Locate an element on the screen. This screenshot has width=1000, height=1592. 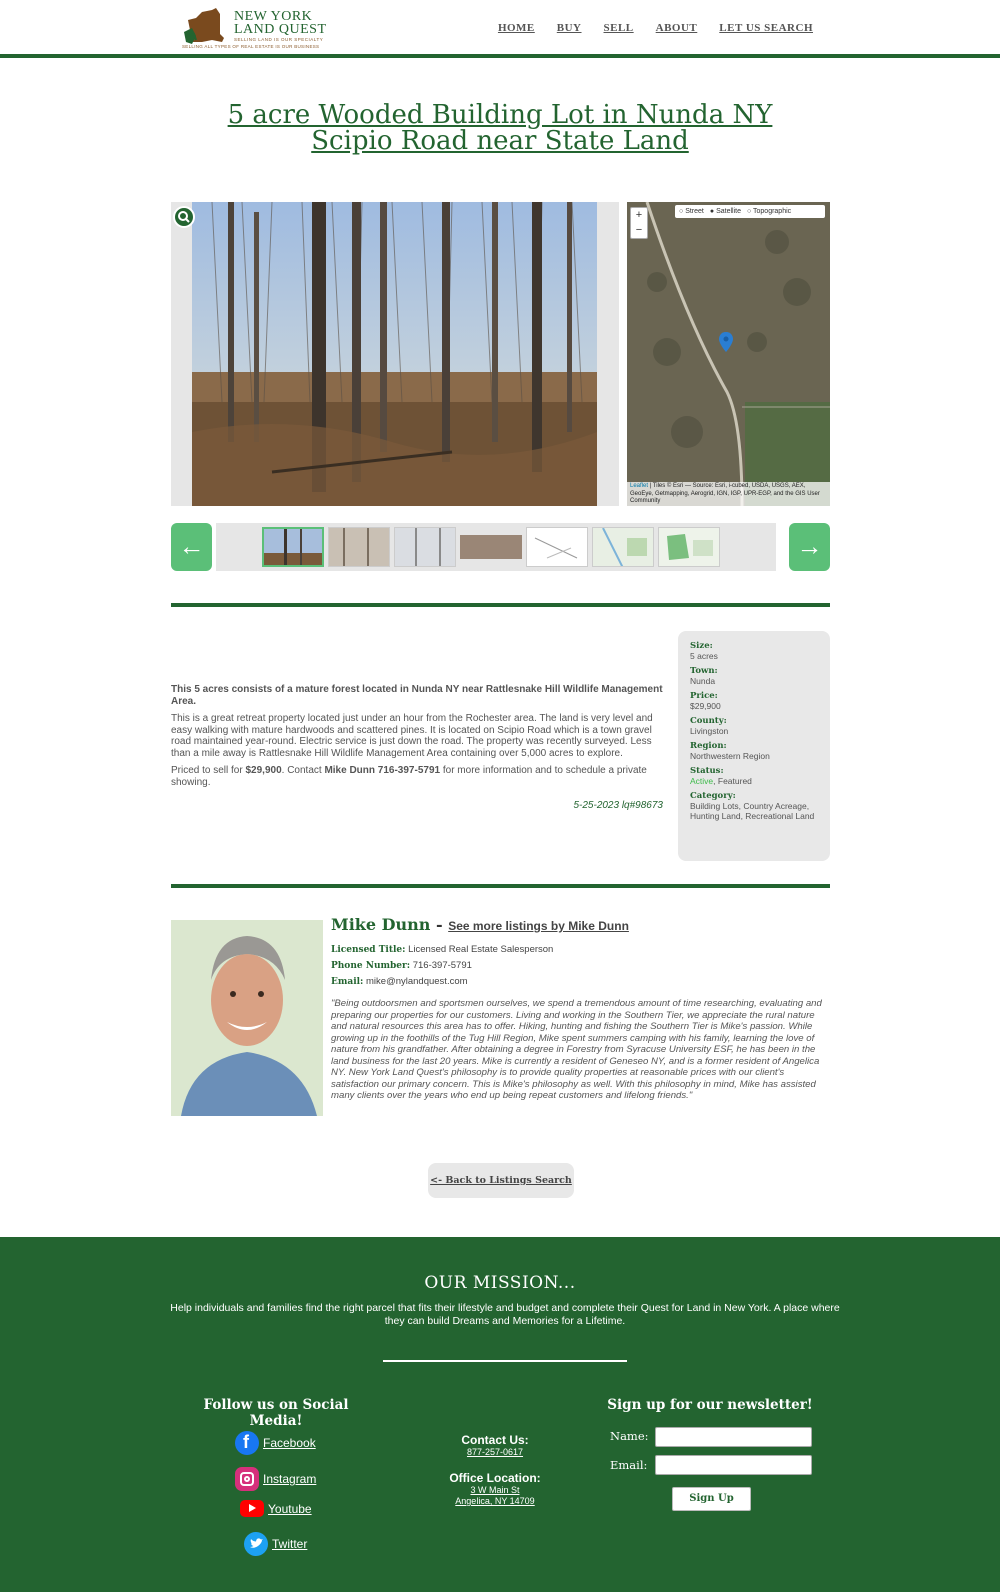
facebook-link: f Facebook is located at coordinates (275, 1443).